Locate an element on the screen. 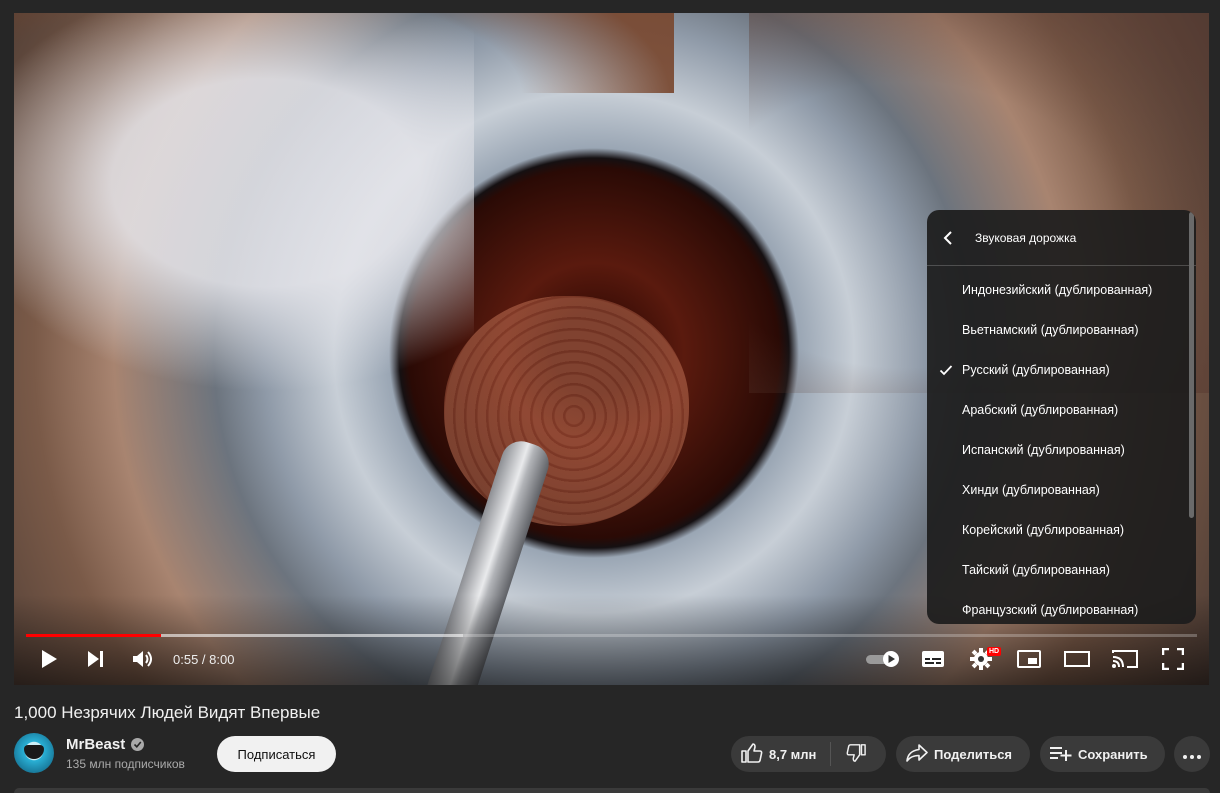 The height and width of the screenshot is (793, 1220). subscribe-button: Подписаться is located at coordinates (276, 754).